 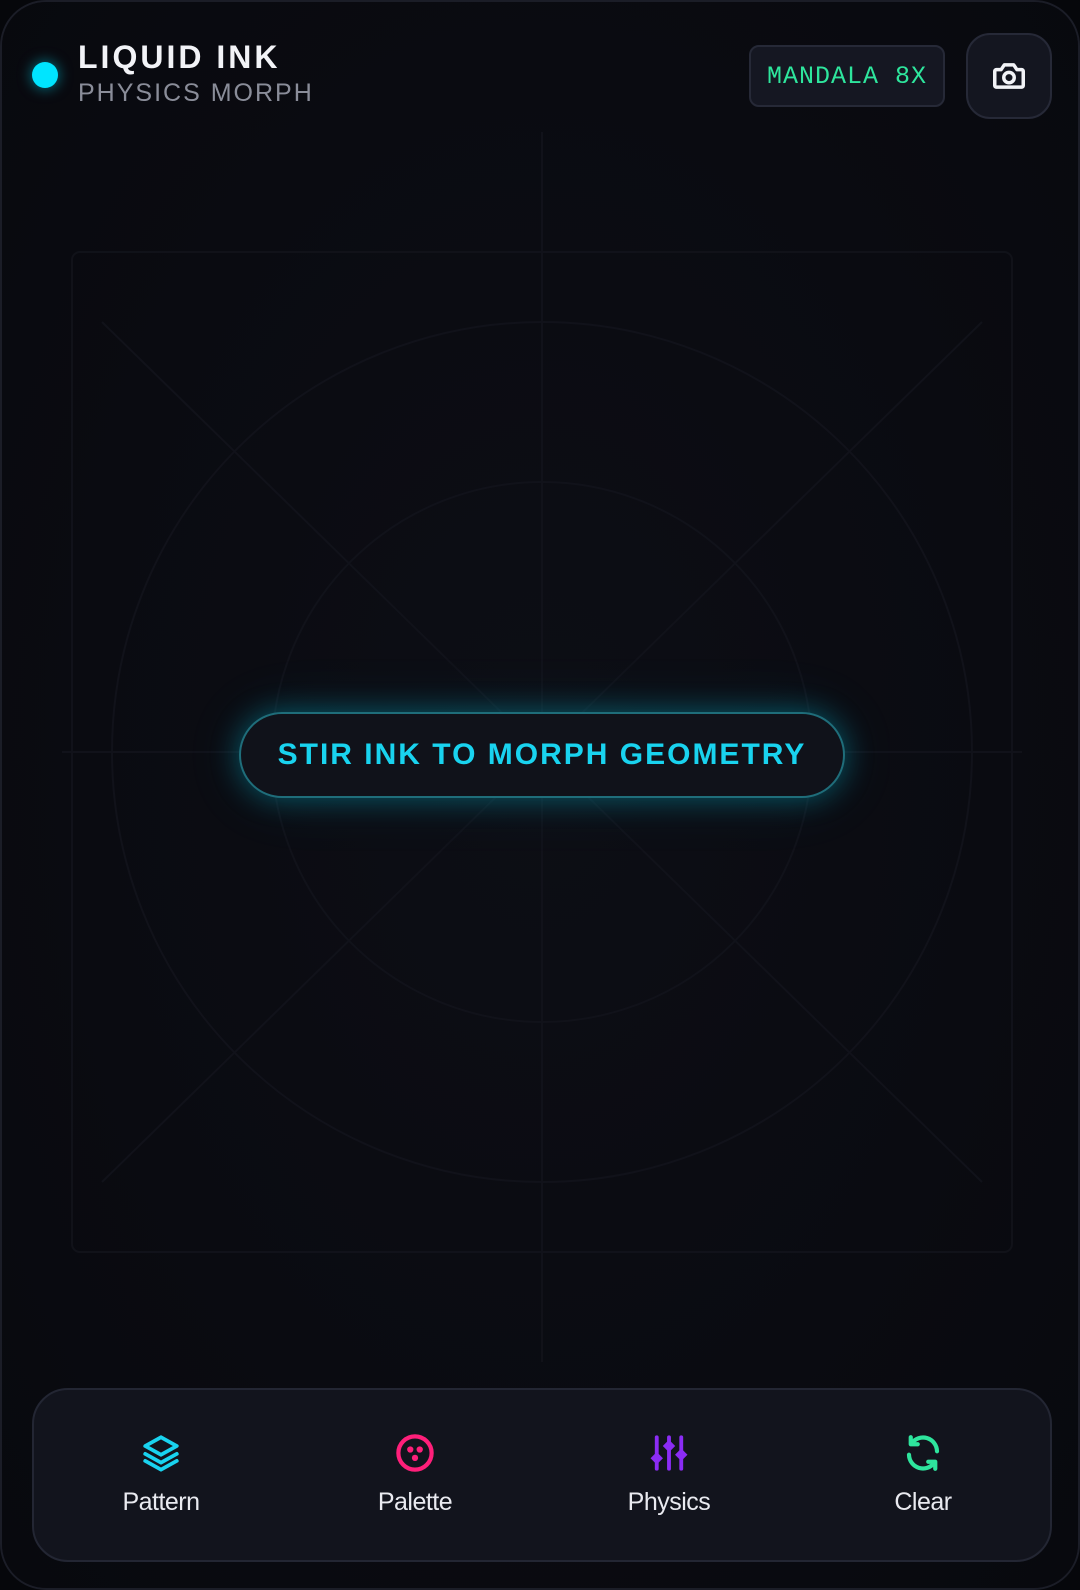 I want to click on snapshot-button, so click(x=1009, y=76).